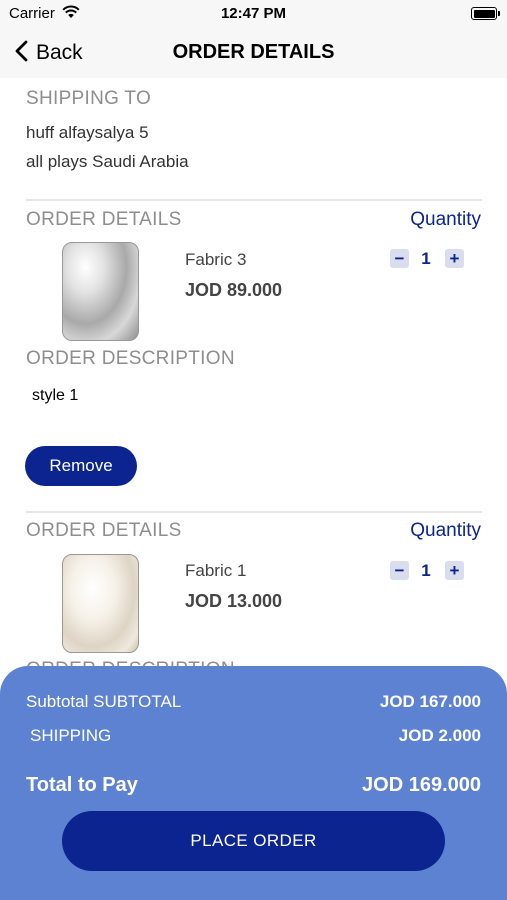 The height and width of the screenshot is (900, 507). What do you see at coordinates (234, 601) in the screenshot?
I see `product-price: JOD 13.000` at bounding box center [234, 601].